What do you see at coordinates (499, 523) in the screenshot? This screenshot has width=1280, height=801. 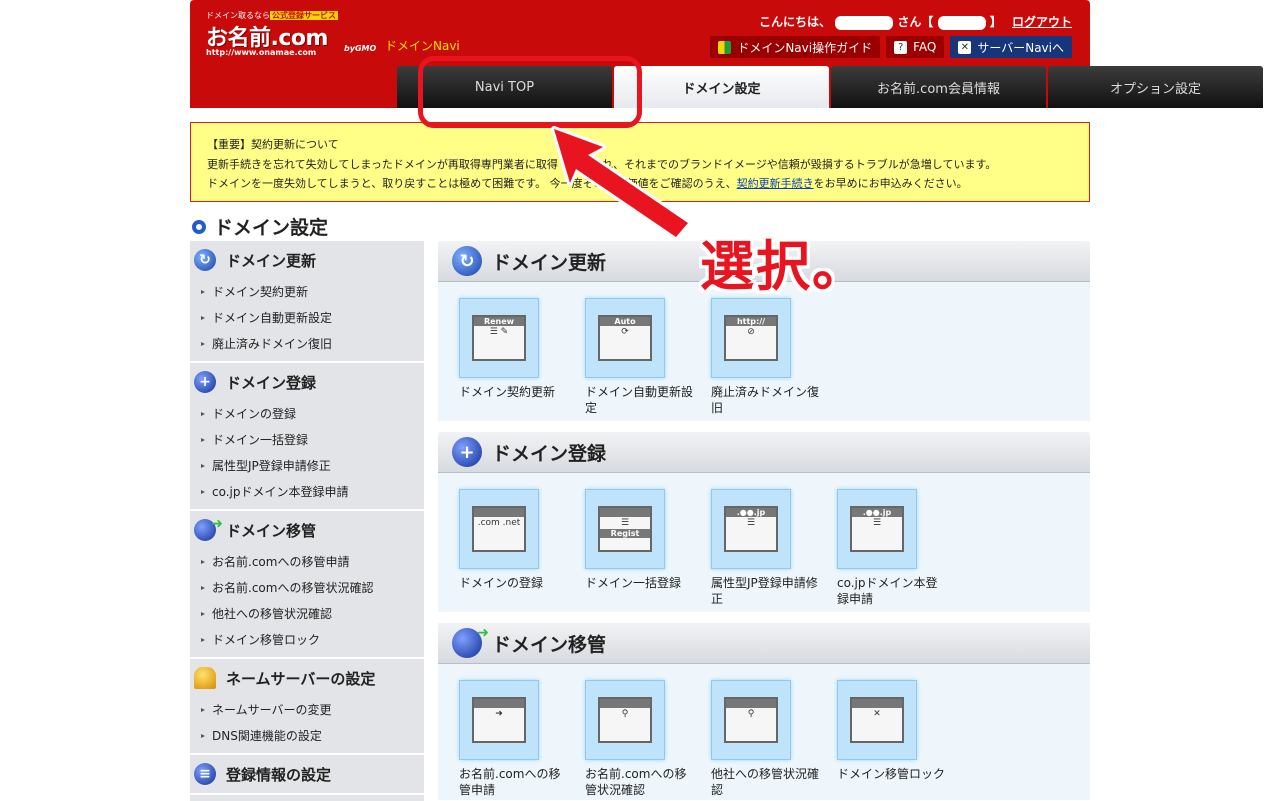 I see `tile-art-text: .com .net` at bounding box center [499, 523].